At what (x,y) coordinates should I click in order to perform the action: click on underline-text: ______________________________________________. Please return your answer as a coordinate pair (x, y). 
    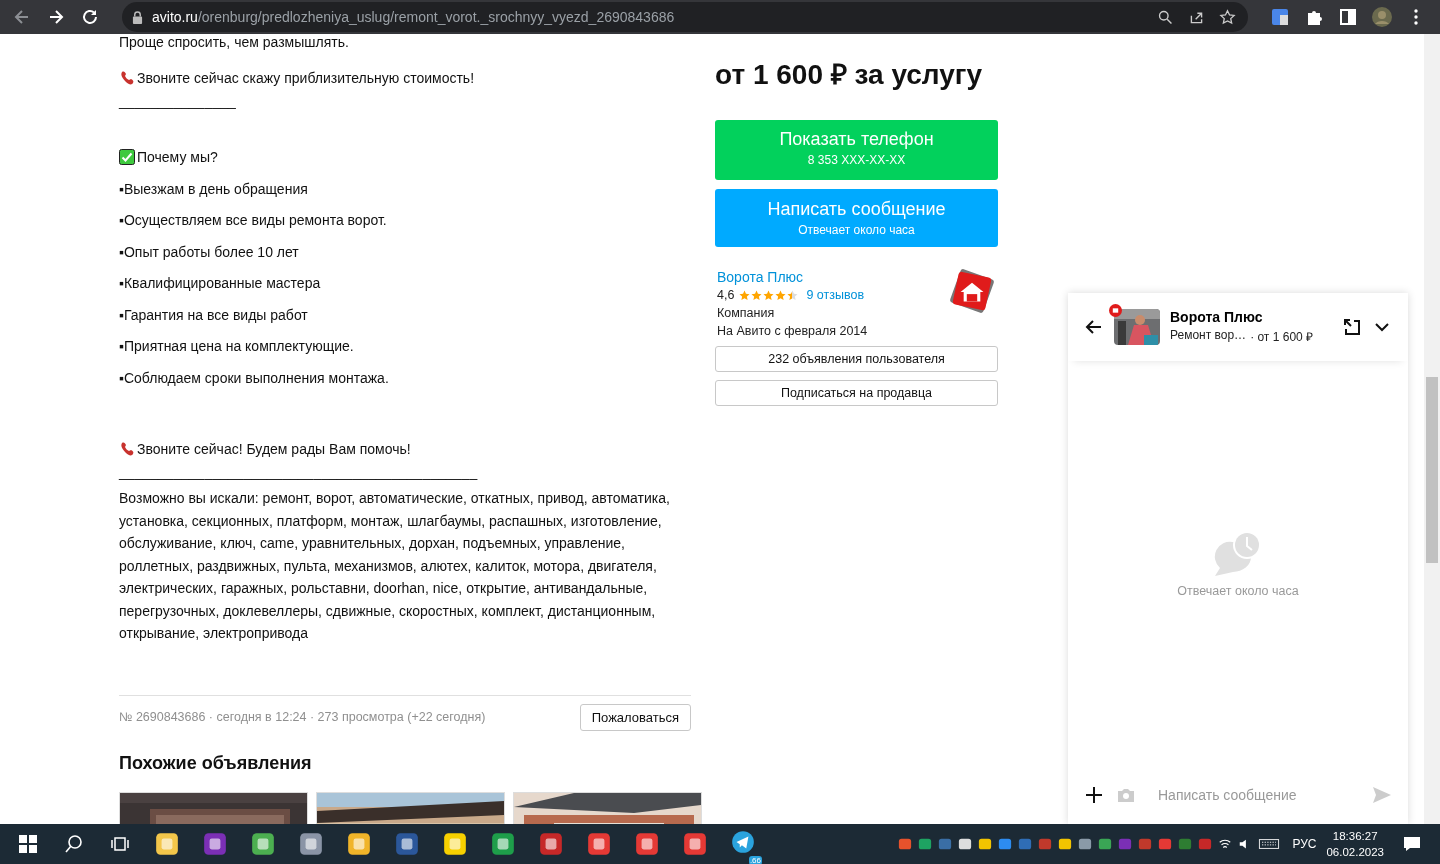
    Looking at the image, I should click on (299, 473).